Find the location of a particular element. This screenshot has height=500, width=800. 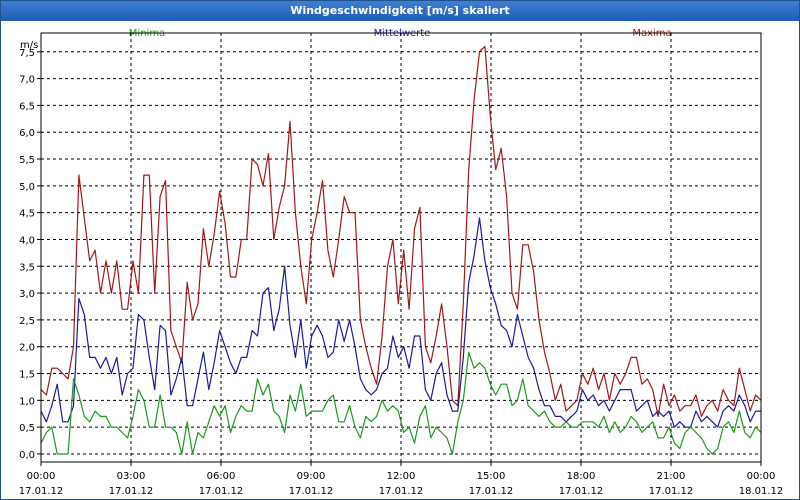

y-tick-label: 7,5 is located at coordinates (27, 53).